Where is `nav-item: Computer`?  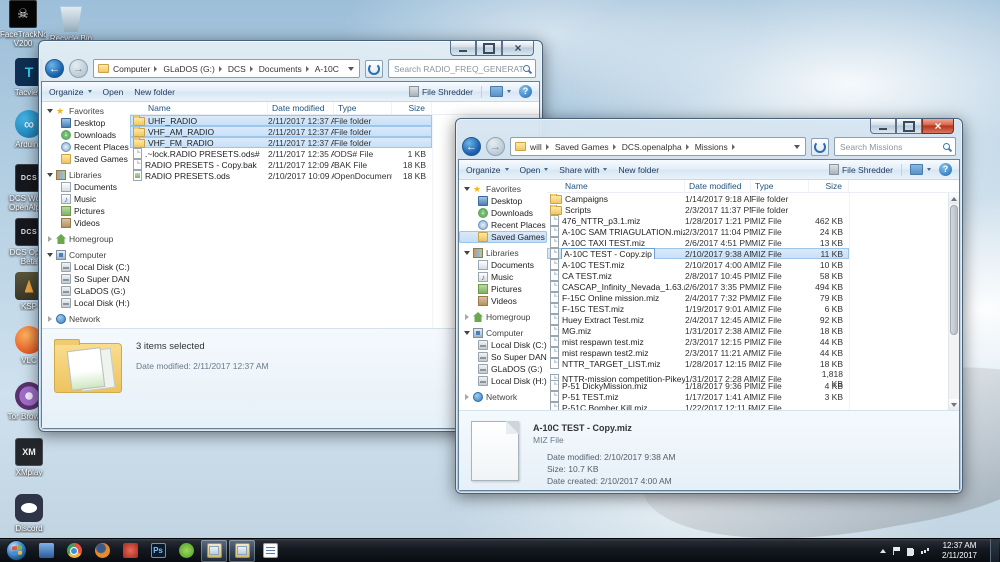 nav-item: Computer is located at coordinates (86, 255).